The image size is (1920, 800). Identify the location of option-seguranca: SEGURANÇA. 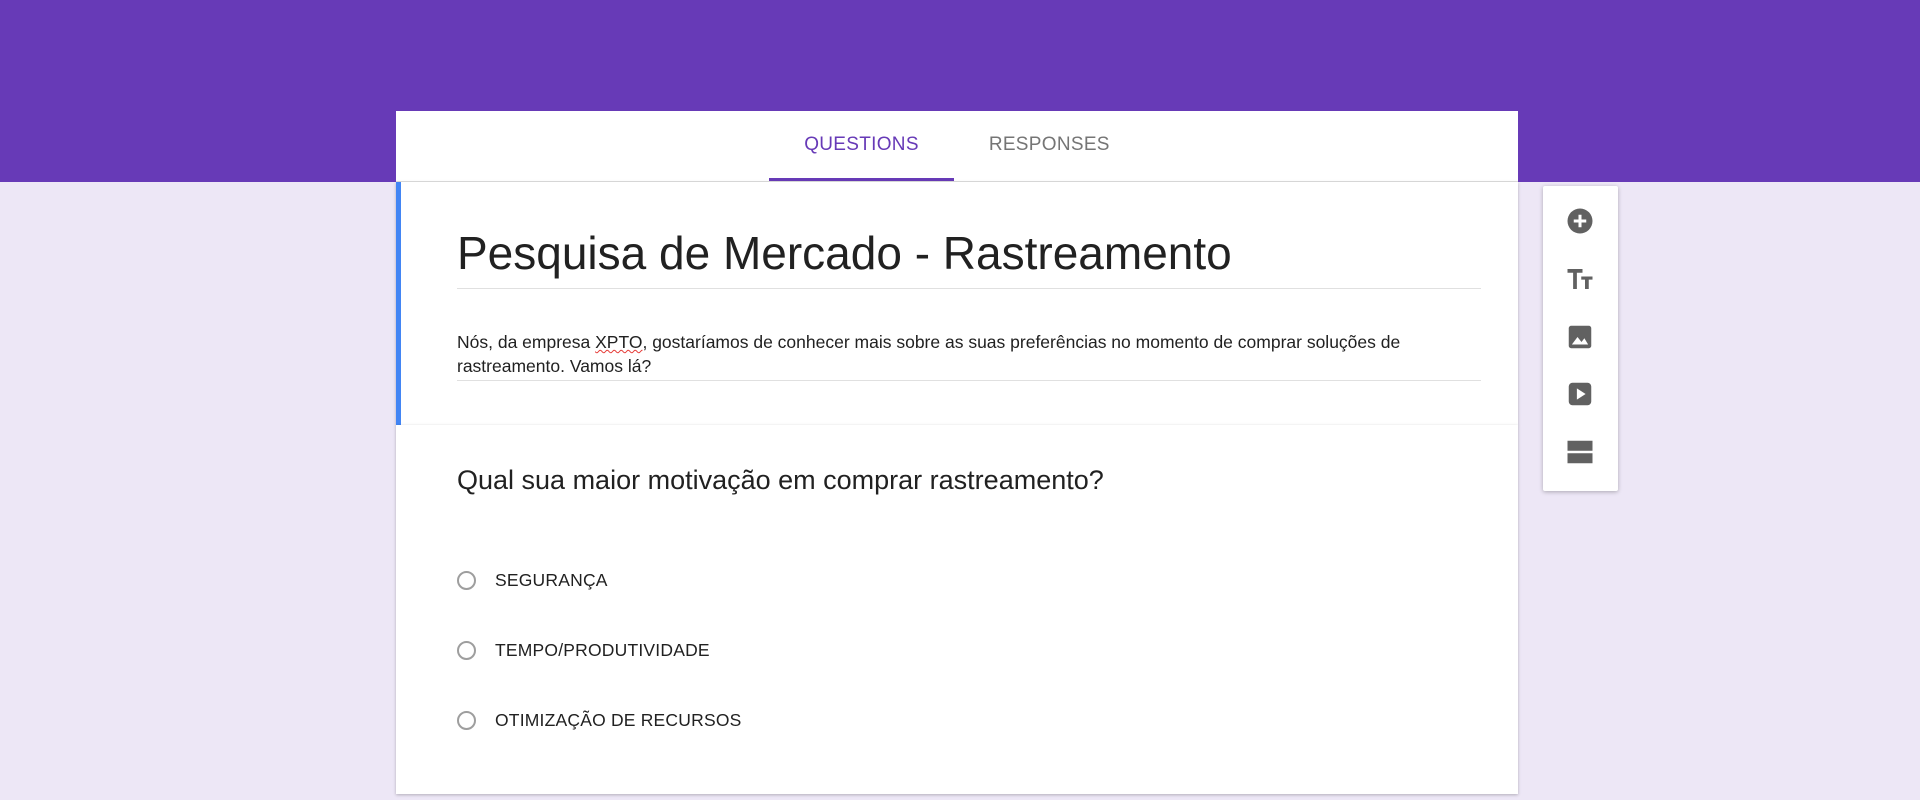
(532, 580).